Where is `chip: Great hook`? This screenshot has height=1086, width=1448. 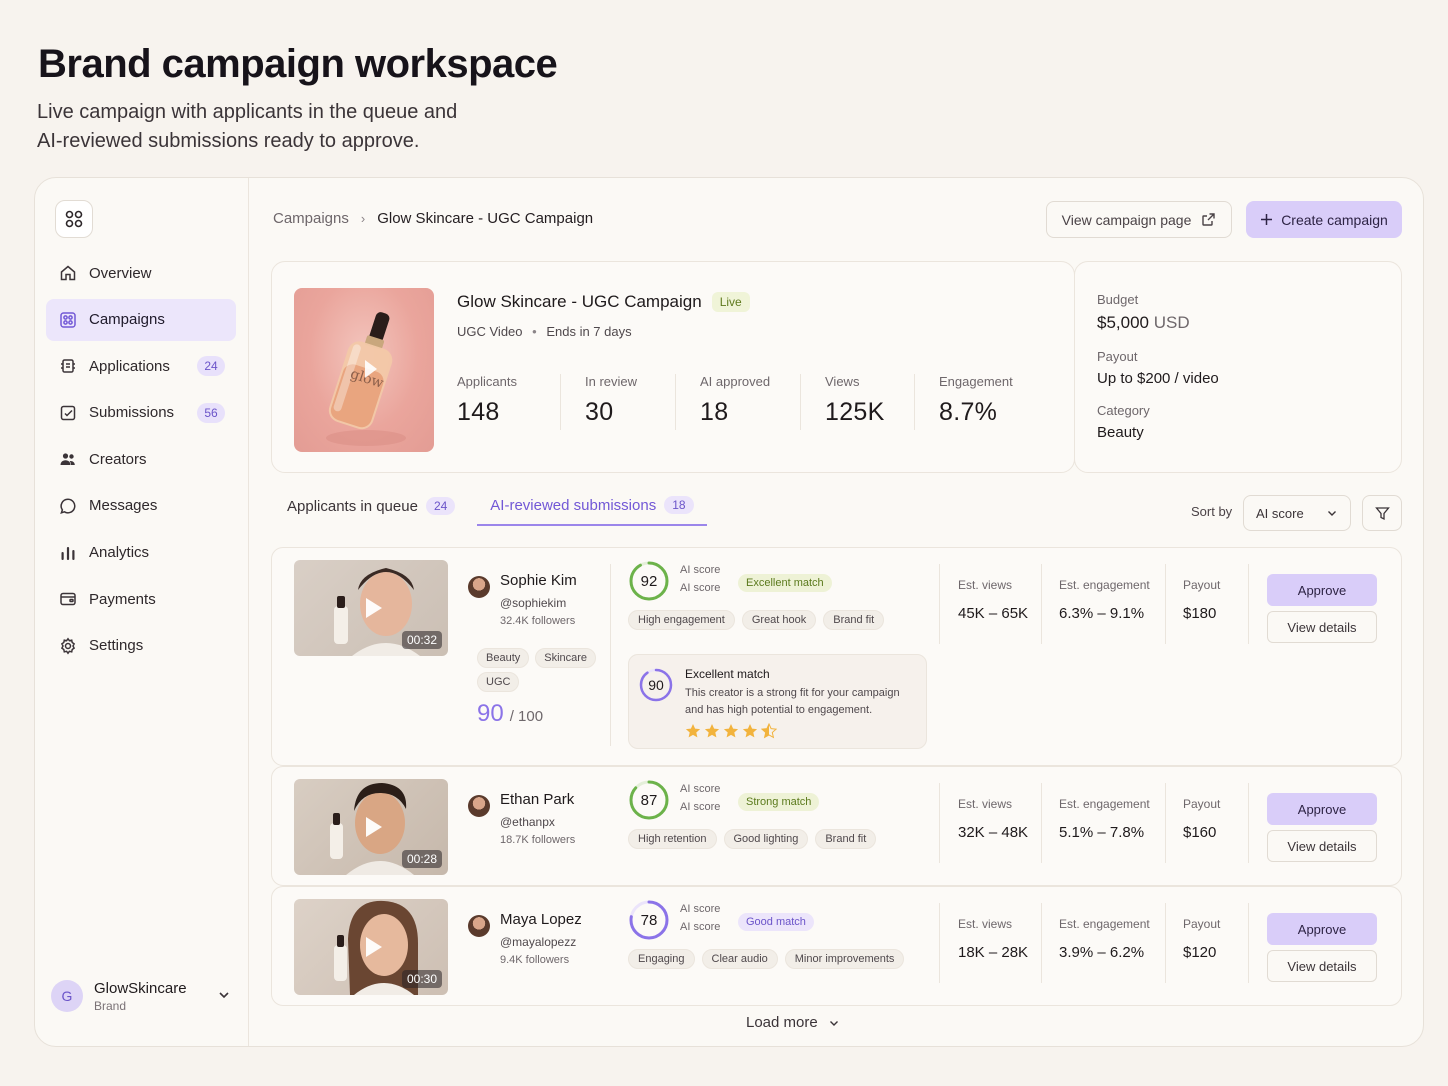 chip: Great hook is located at coordinates (779, 620).